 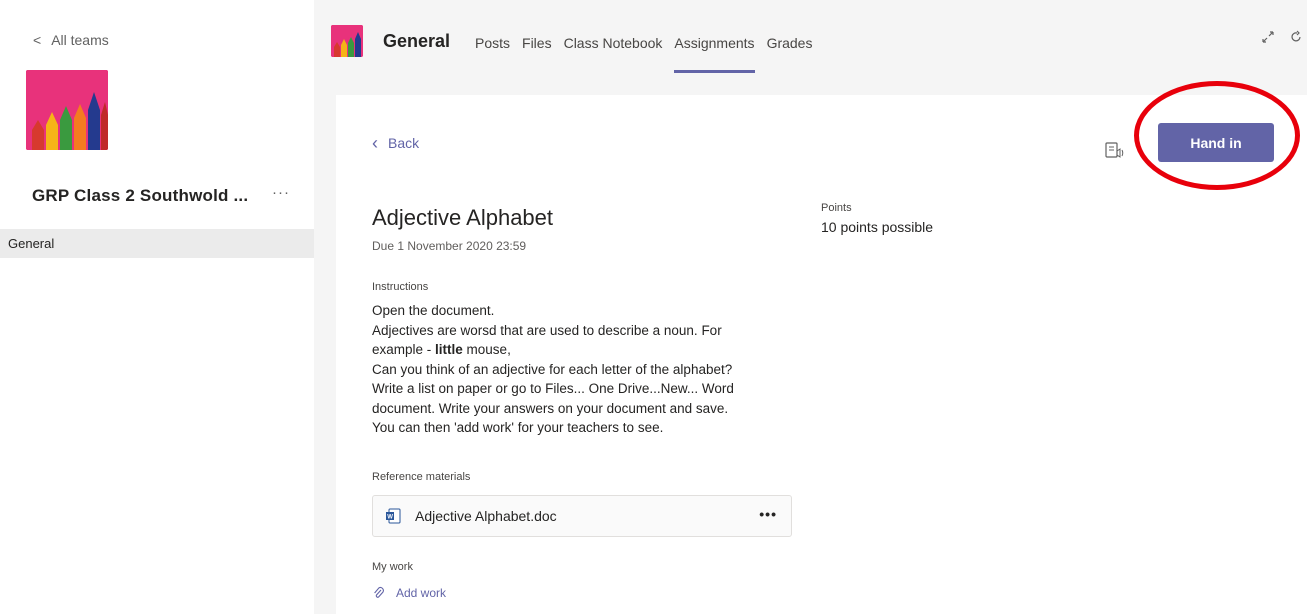 I want to click on instruction-line: example - little mouse,, so click(x=441, y=349).